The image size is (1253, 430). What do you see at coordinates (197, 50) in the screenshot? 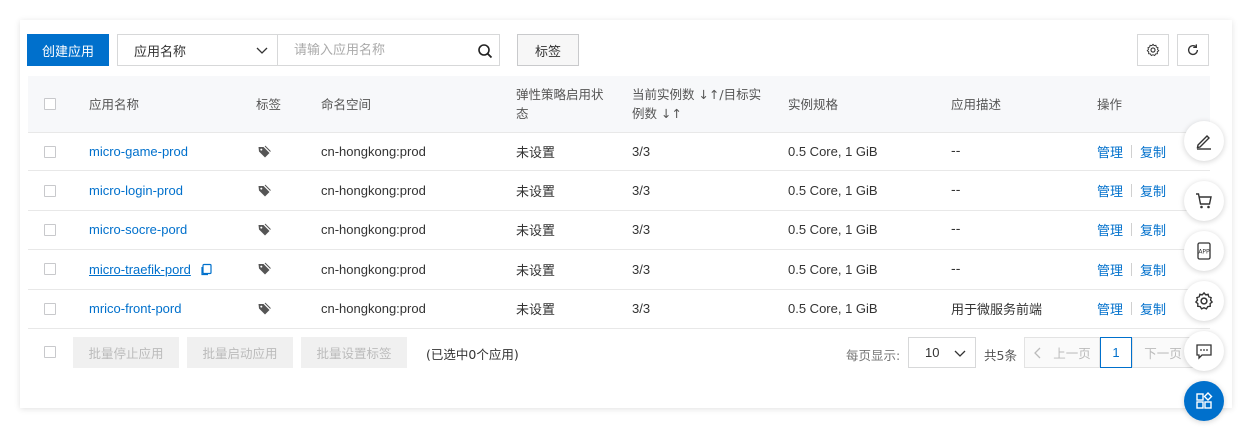
I see `filter-field-select: 应用名称` at bounding box center [197, 50].